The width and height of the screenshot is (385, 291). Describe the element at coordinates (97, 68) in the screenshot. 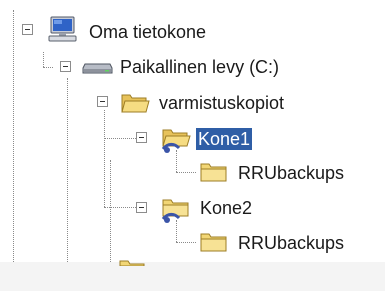

I see `hard-drive-icon` at that location.